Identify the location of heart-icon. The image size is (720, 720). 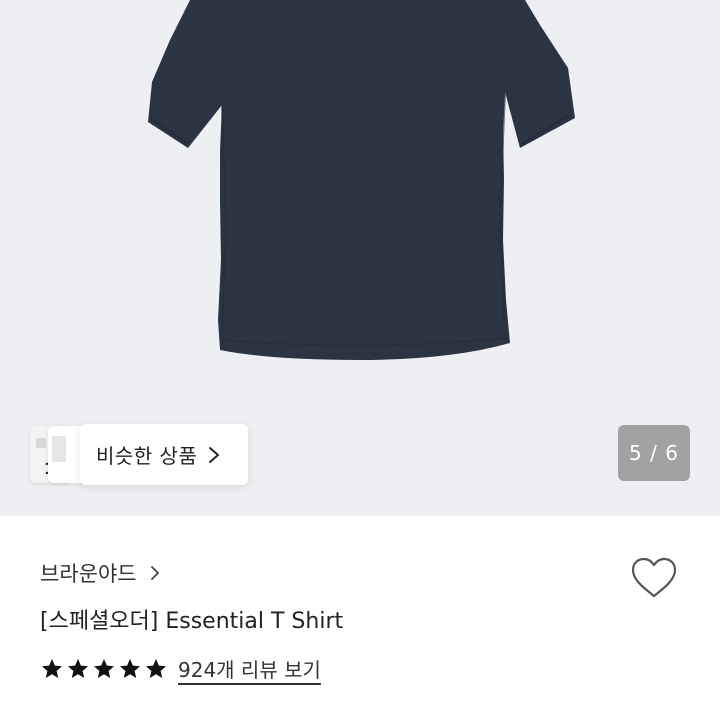
(654, 577).